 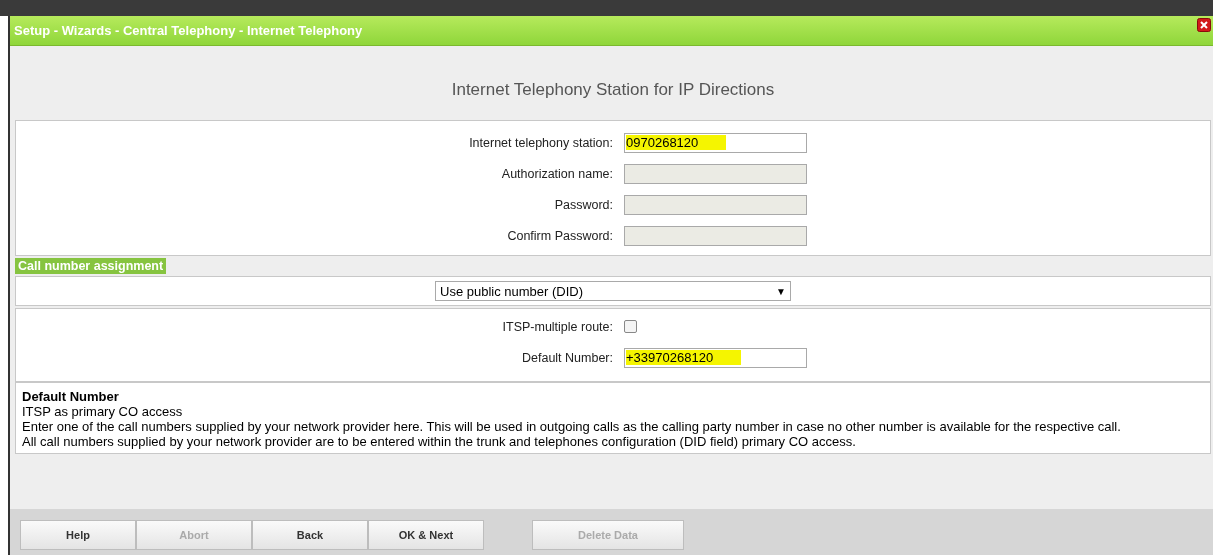 I want to click on field-label: Default Number:, so click(x=567, y=357).